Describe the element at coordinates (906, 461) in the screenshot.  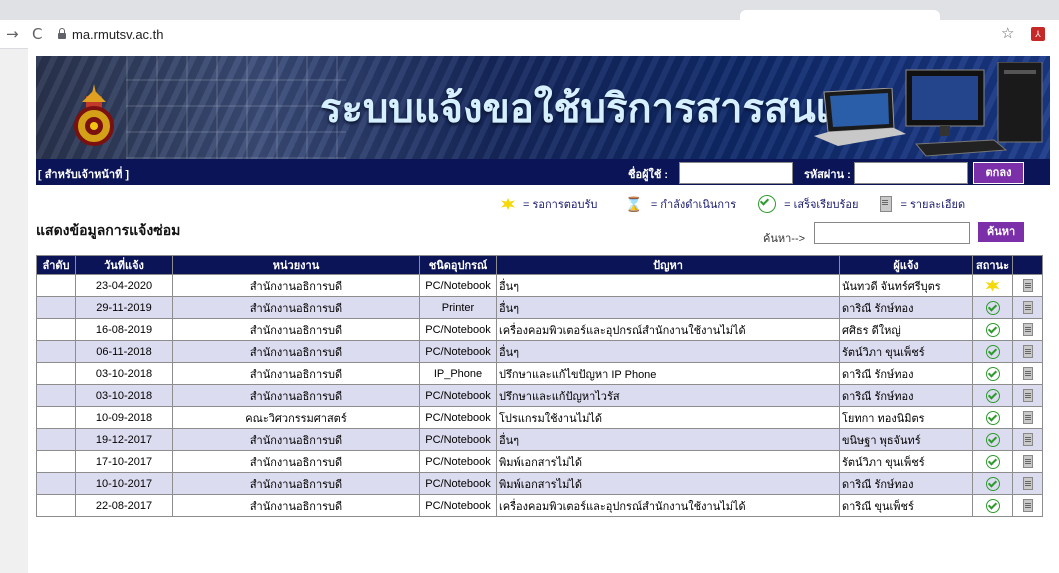
I see `cell-reporter: รัตน์วิภา ขุนเพ็ชร์` at that location.